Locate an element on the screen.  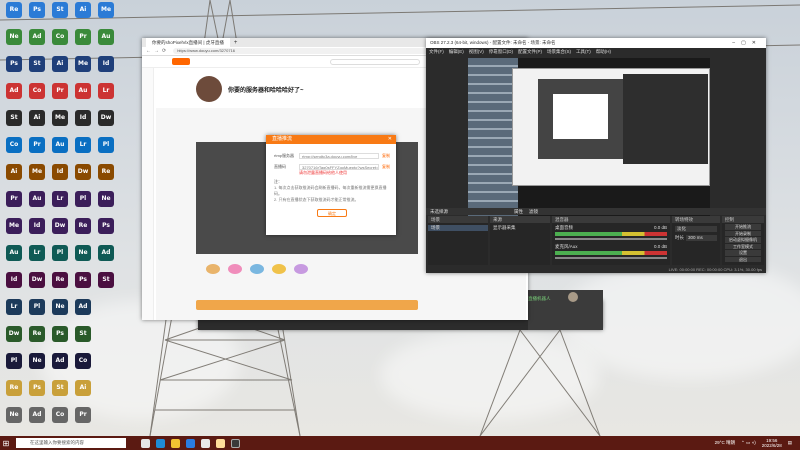
tray-icons: ⌃ ▭ ◖) is located at coordinates (748, 443).